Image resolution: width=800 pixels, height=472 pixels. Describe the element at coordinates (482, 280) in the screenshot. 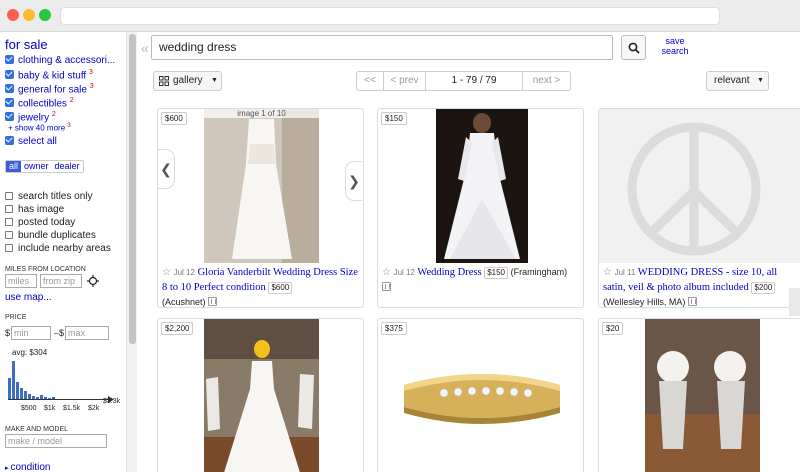

I see `listing-info: ☆ Jul 12 Wedding Dress $150 (Framingham)` at that location.